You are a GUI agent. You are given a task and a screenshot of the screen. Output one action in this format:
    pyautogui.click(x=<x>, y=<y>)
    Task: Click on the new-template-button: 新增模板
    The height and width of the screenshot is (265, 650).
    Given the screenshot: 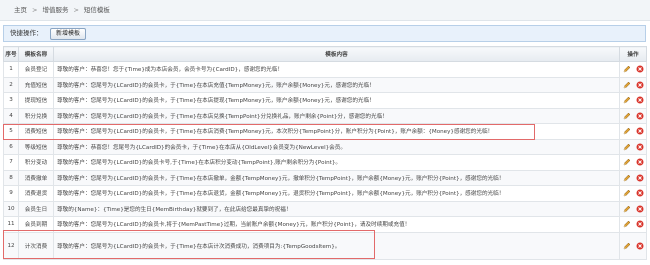 What is the action you would take?
    pyautogui.click(x=68, y=34)
    